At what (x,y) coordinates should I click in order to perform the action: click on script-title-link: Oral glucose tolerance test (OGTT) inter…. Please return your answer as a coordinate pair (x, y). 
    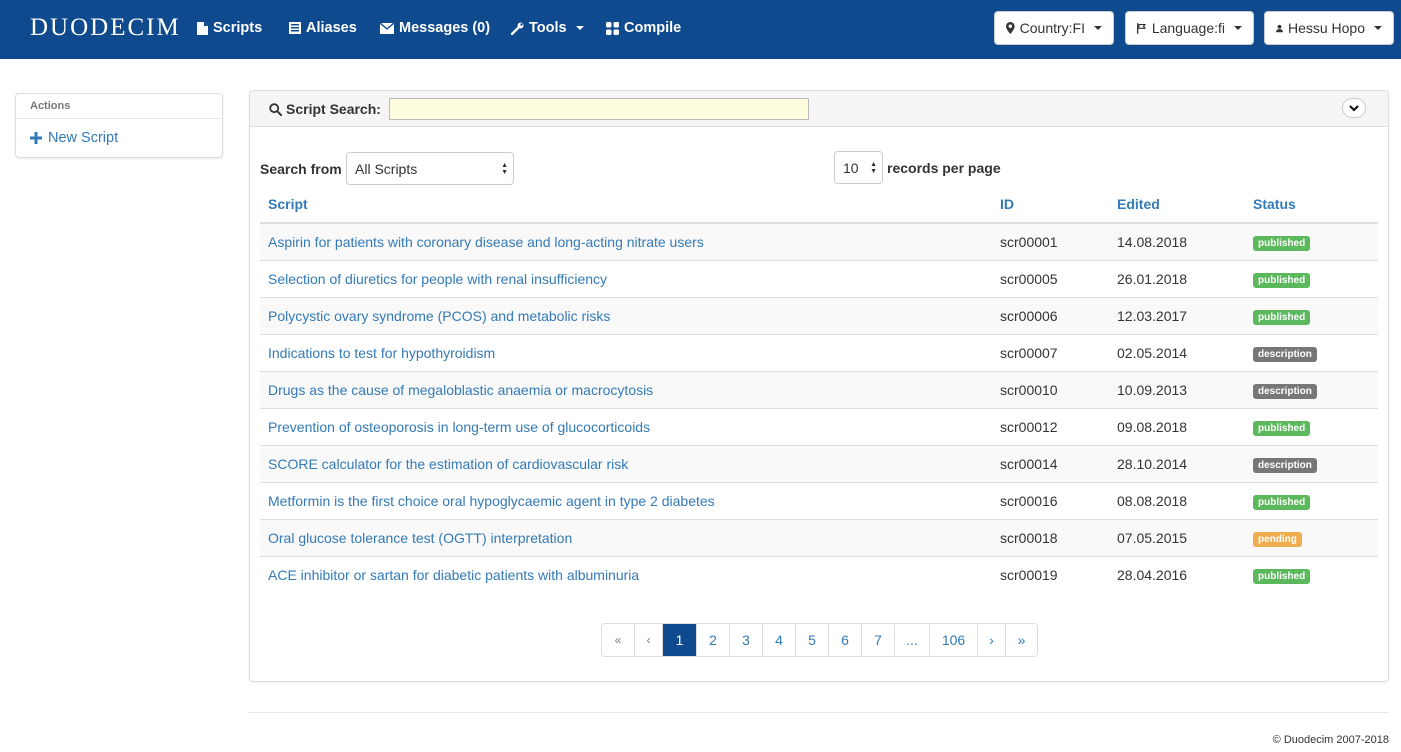
    Looking at the image, I should click on (626, 537).